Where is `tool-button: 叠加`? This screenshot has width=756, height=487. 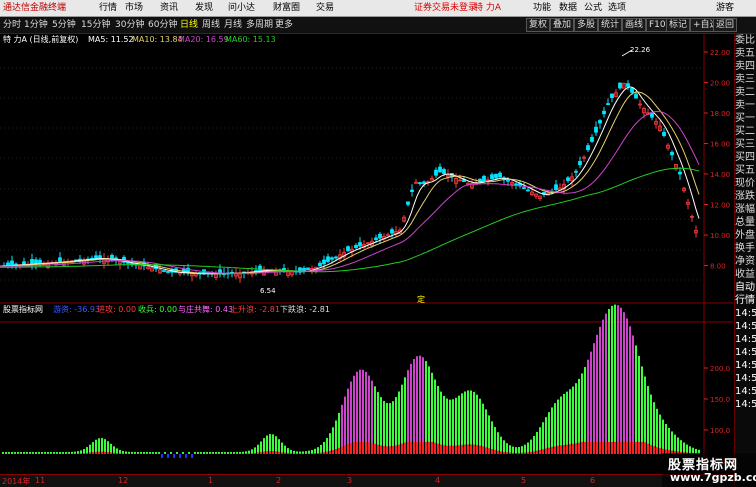 tool-button: 叠加 is located at coordinates (562, 25).